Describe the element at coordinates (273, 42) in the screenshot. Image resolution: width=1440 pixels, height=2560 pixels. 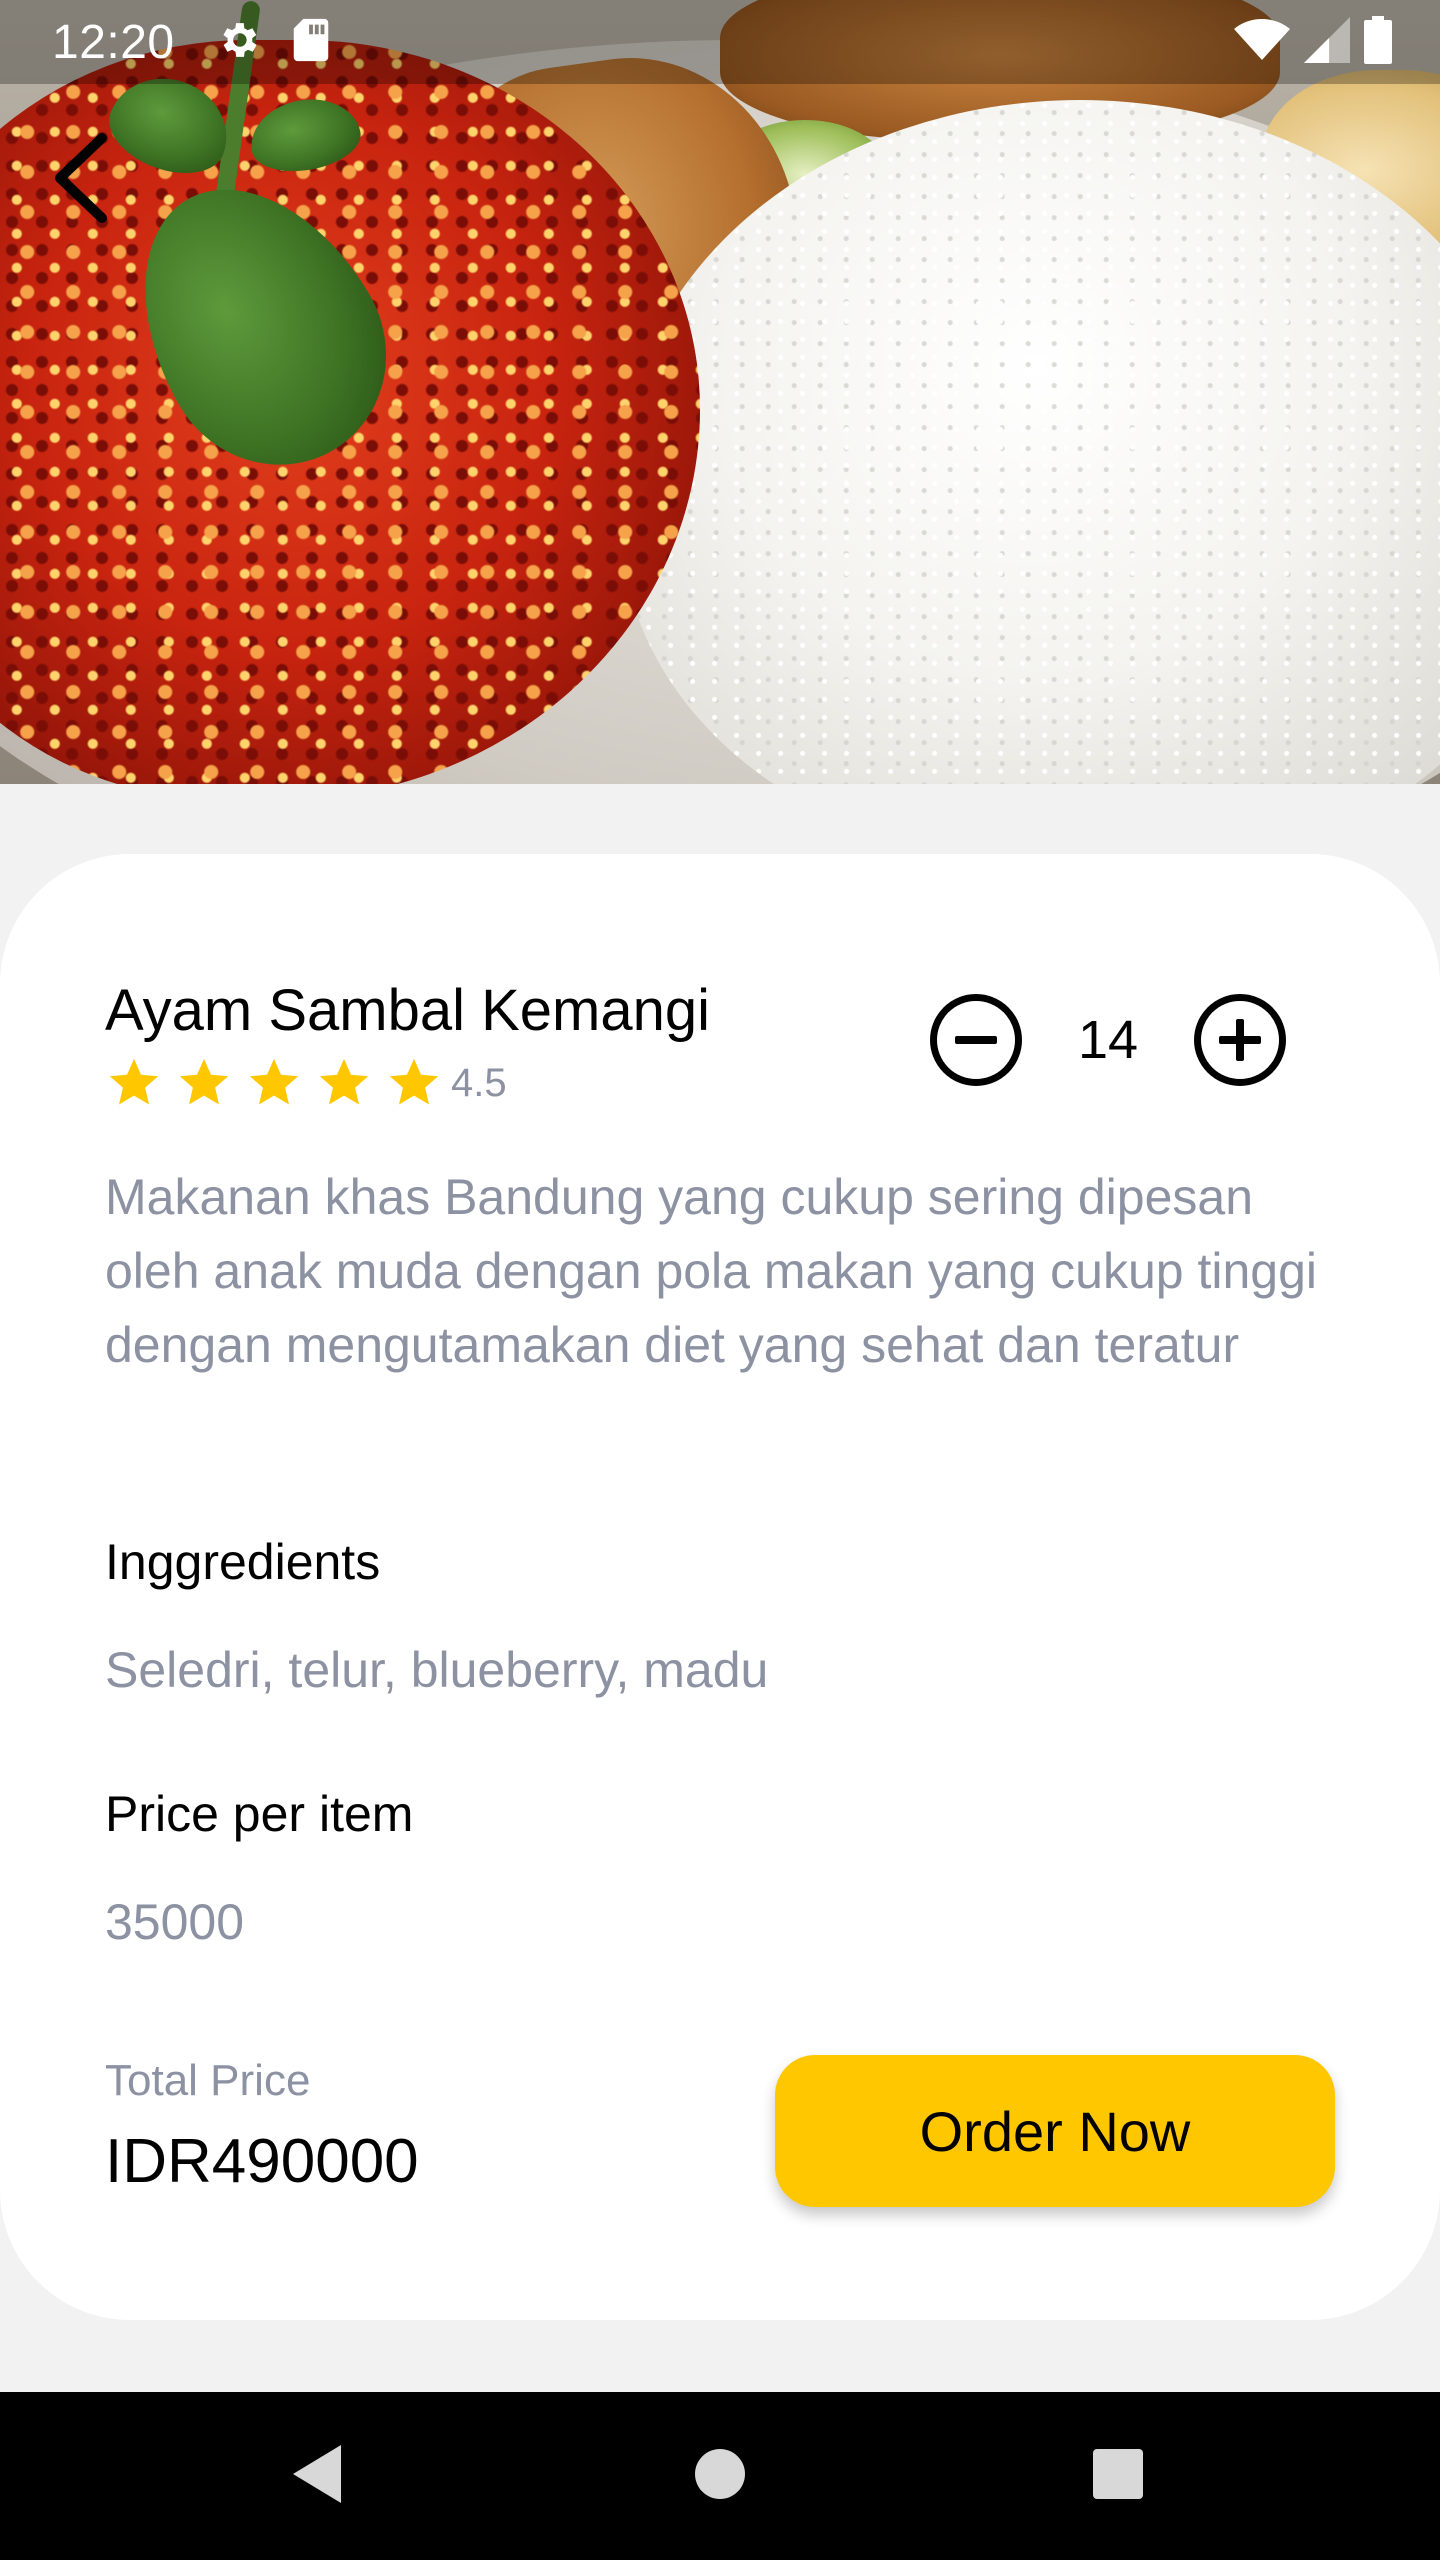
I see `status-icons-left` at that location.